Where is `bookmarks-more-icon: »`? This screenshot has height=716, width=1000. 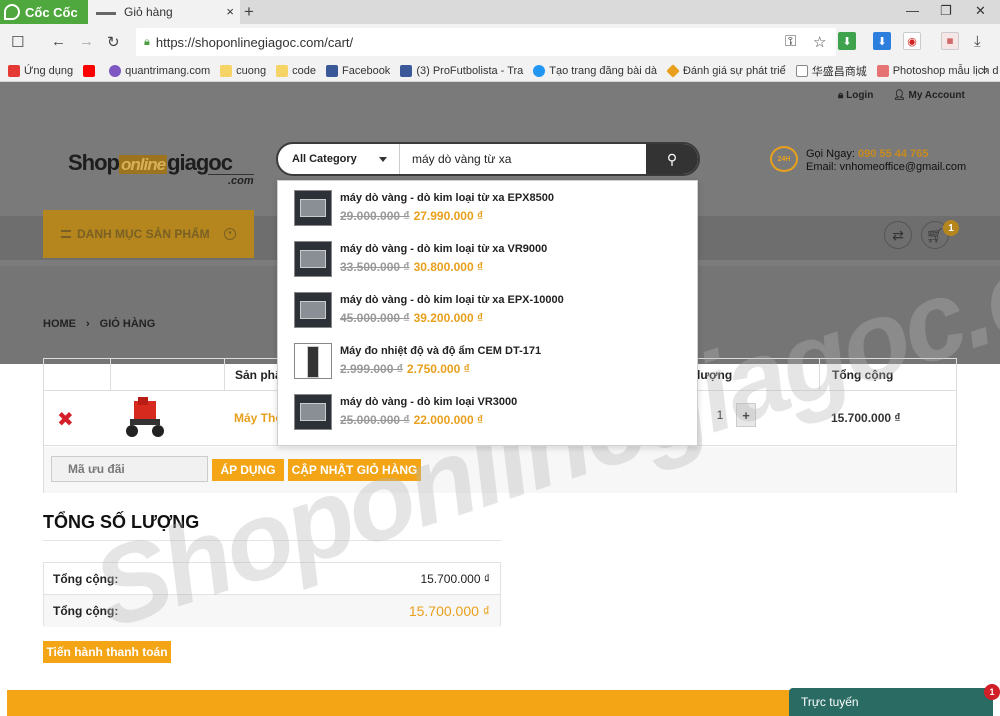
bookmarks-more-icon: » is located at coordinates (984, 70).